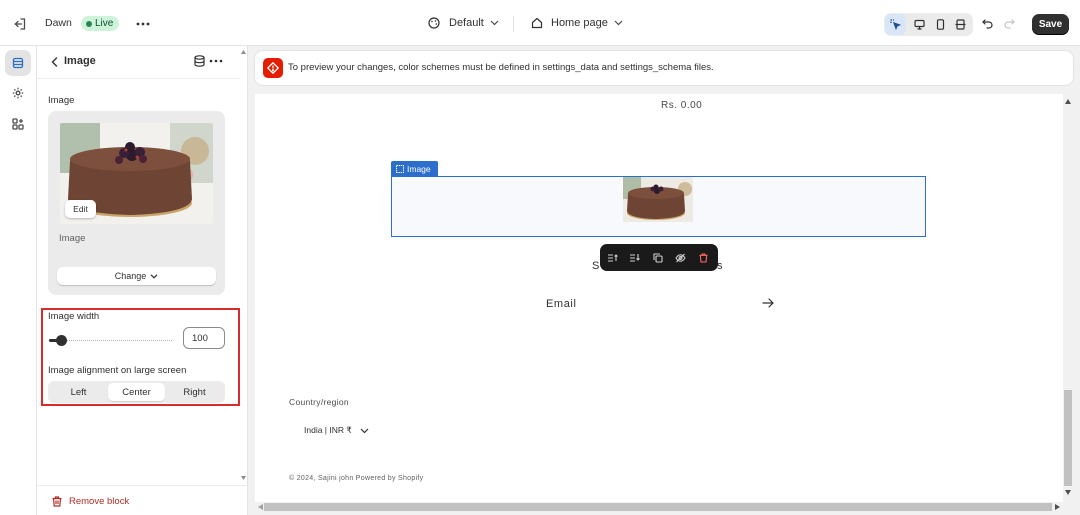 The width and height of the screenshot is (1080, 515). I want to click on page-label: Home page, so click(579, 23).